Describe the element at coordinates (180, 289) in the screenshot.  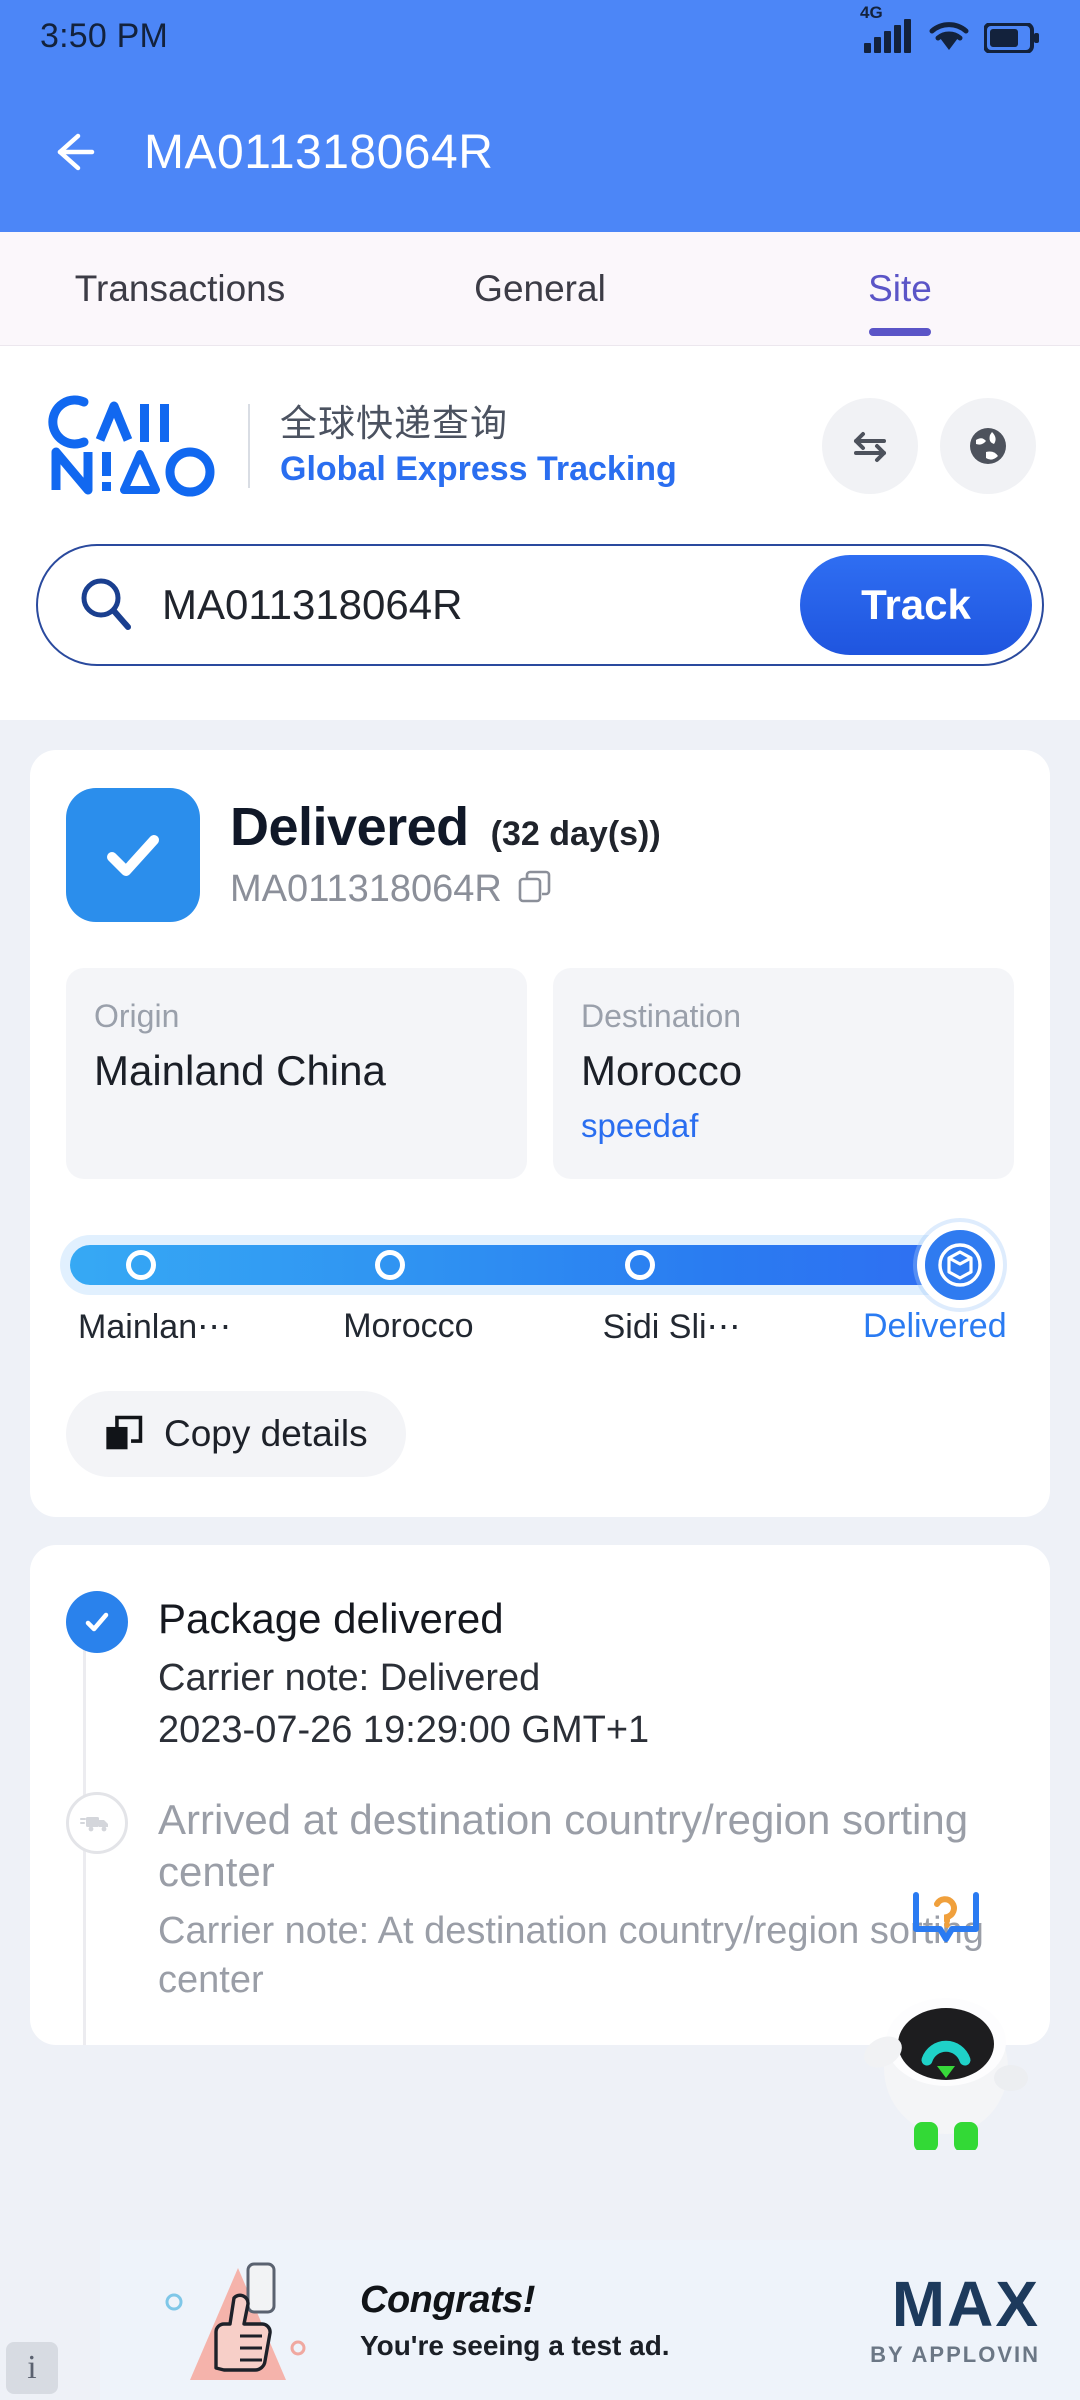
I see `tab-transactions: Transactions` at that location.